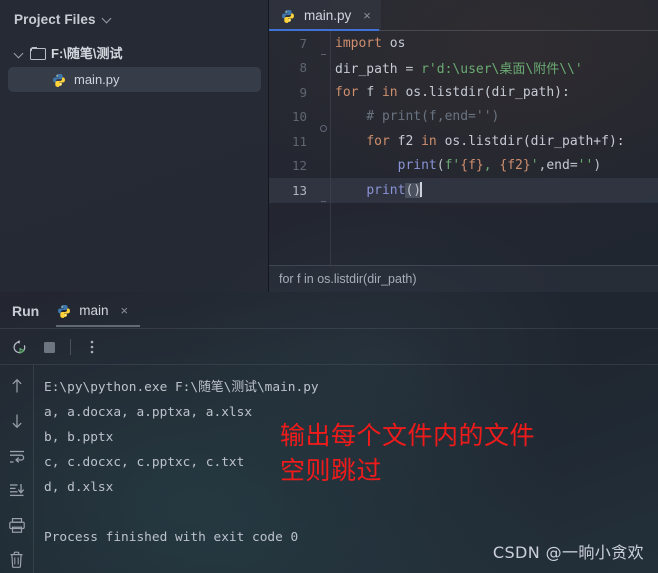 This screenshot has height=573, width=658. Describe the element at coordinates (79, 437) in the screenshot. I see `console-line: b, b.pptx` at that location.